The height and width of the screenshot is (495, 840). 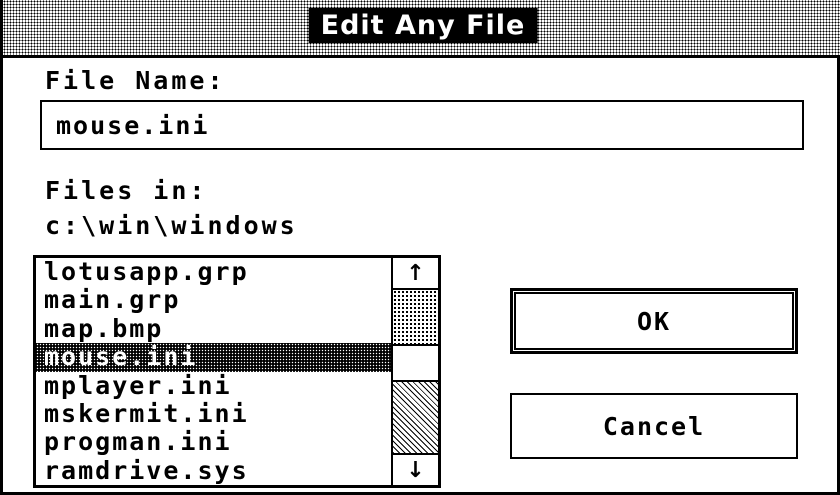 What do you see at coordinates (213, 300) in the screenshot?
I see `file-list-item: main.grp` at bounding box center [213, 300].